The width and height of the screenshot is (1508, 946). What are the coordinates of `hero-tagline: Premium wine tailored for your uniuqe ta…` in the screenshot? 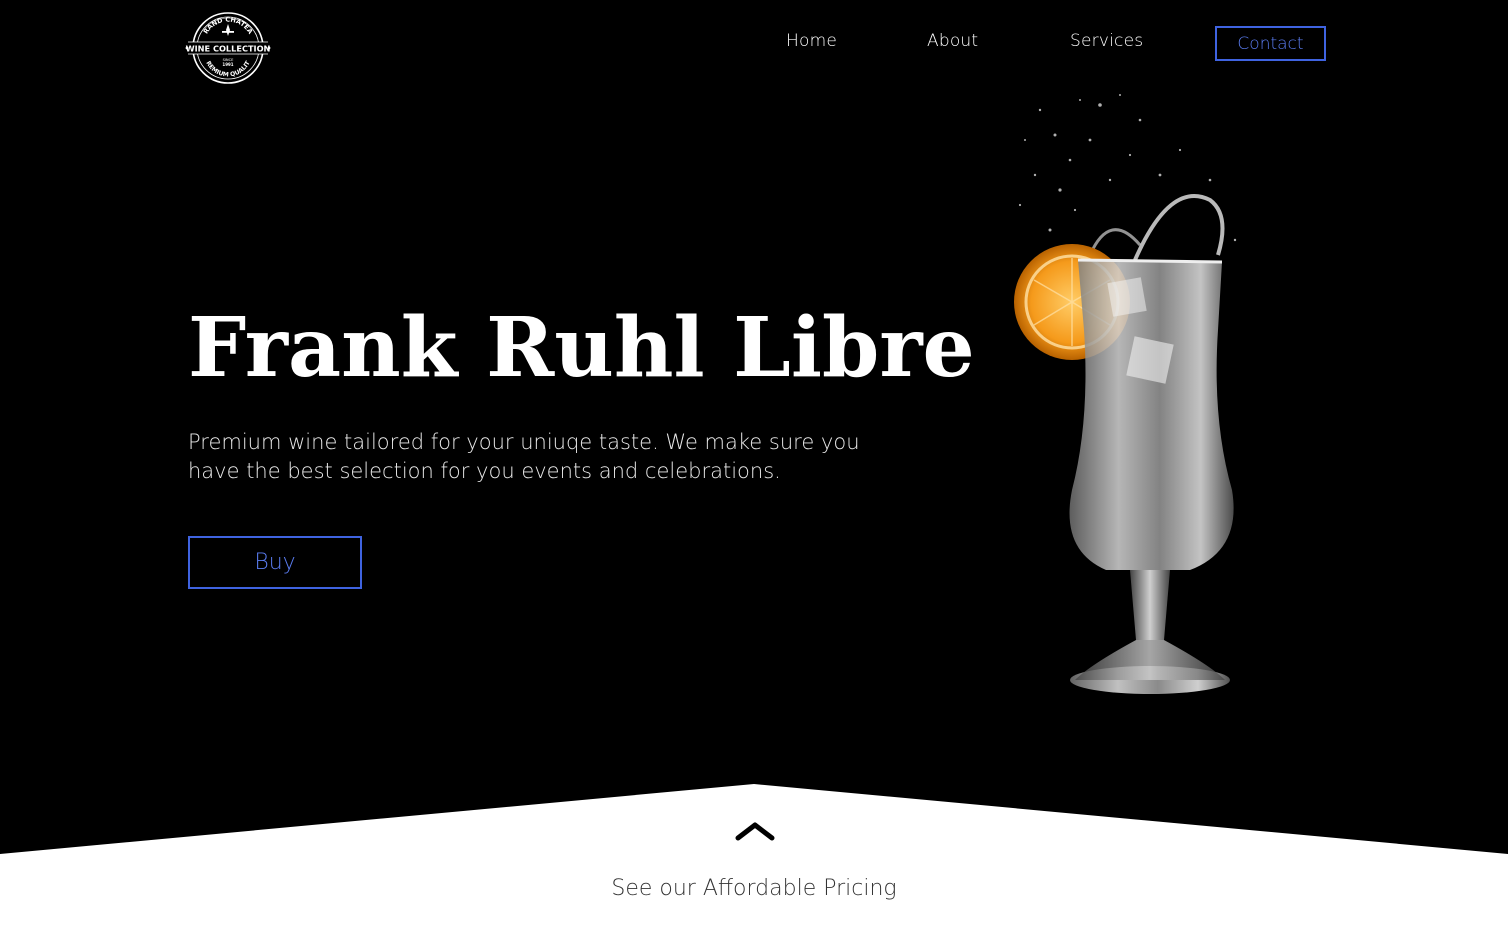 It's located at (524, 456).